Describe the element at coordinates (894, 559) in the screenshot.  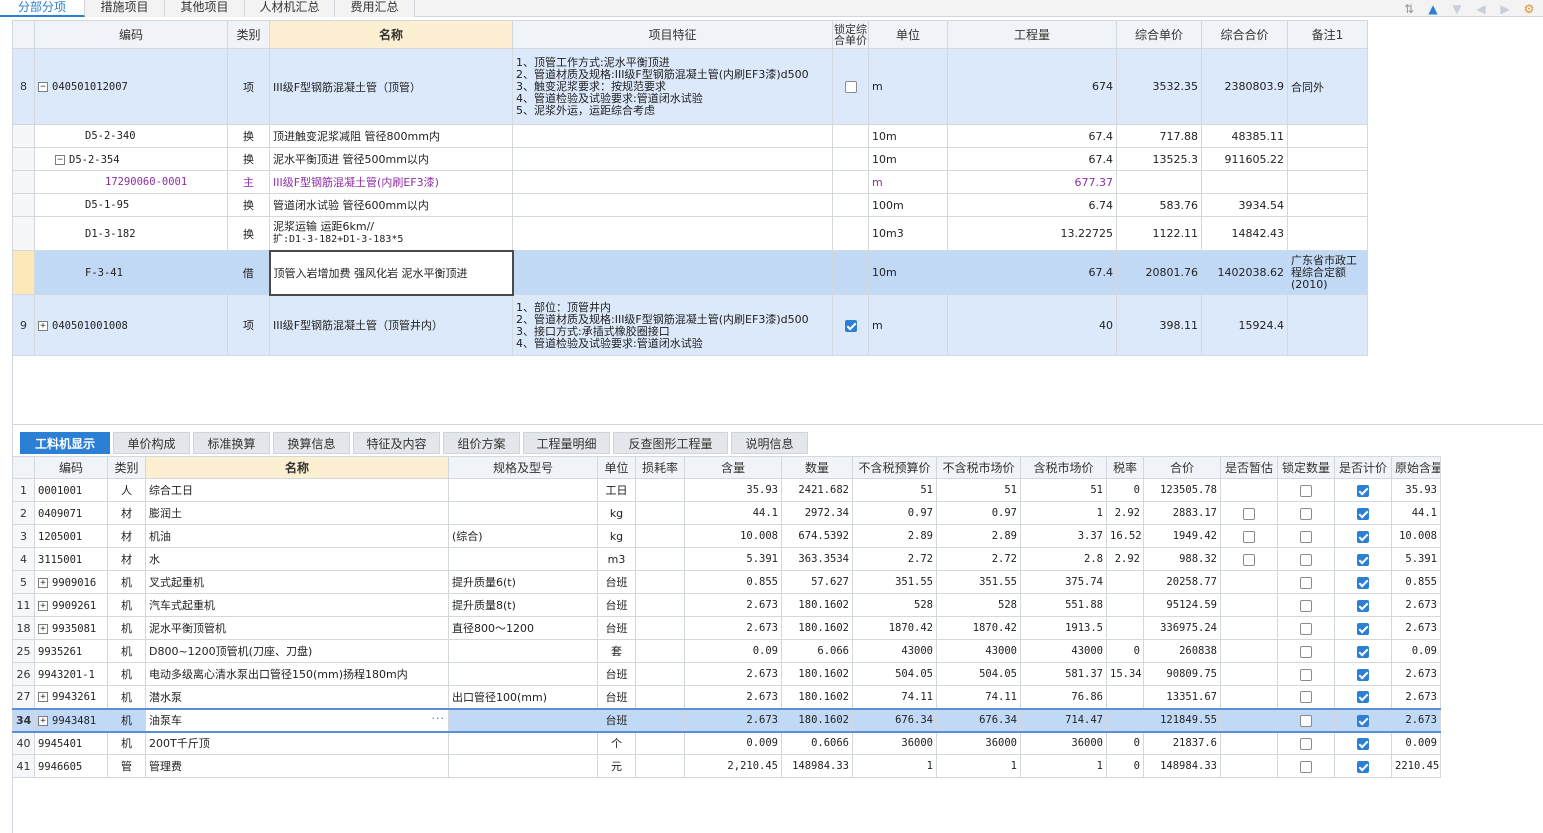
I see `budget-price-cell: 2.72` at that location.